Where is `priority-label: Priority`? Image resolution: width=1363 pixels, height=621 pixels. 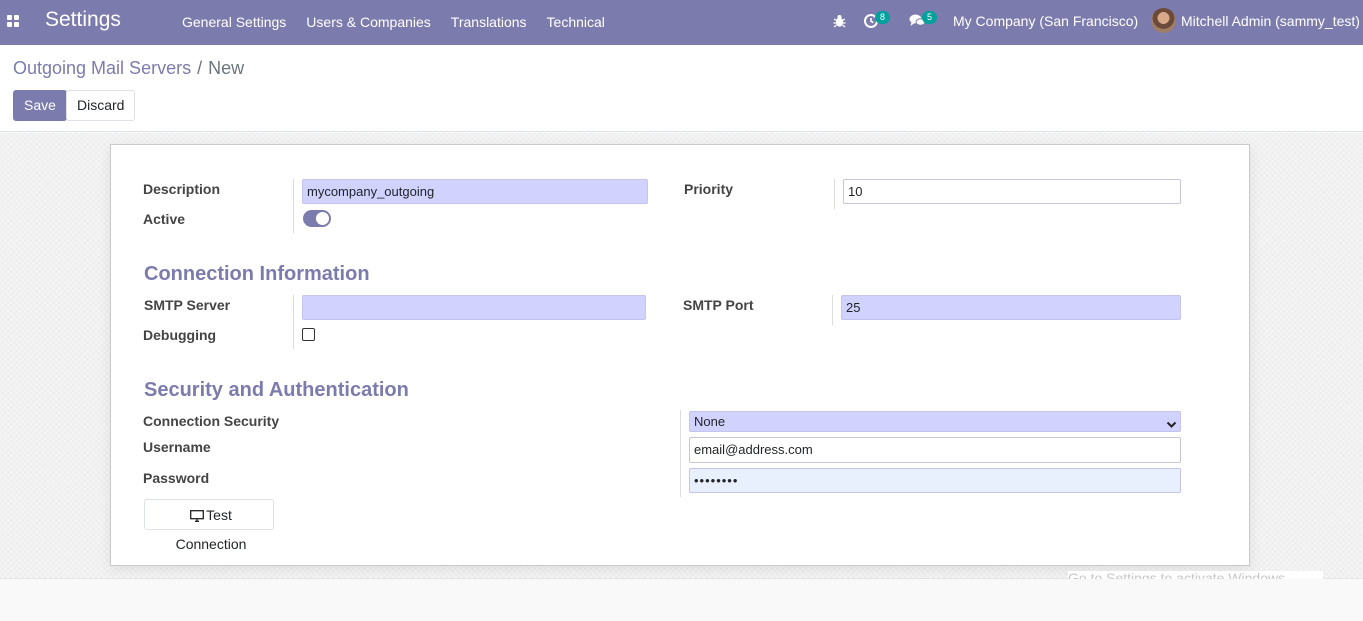
priority-label: Priority is located at coordinates (709, 189).